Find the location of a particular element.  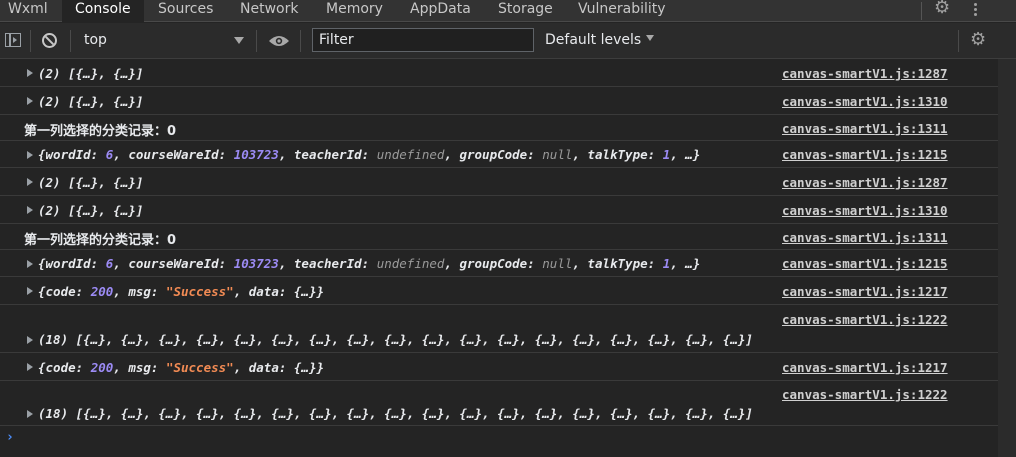

console-toolbar: top Default levels ⚙ is located at coordinates (508, 41).